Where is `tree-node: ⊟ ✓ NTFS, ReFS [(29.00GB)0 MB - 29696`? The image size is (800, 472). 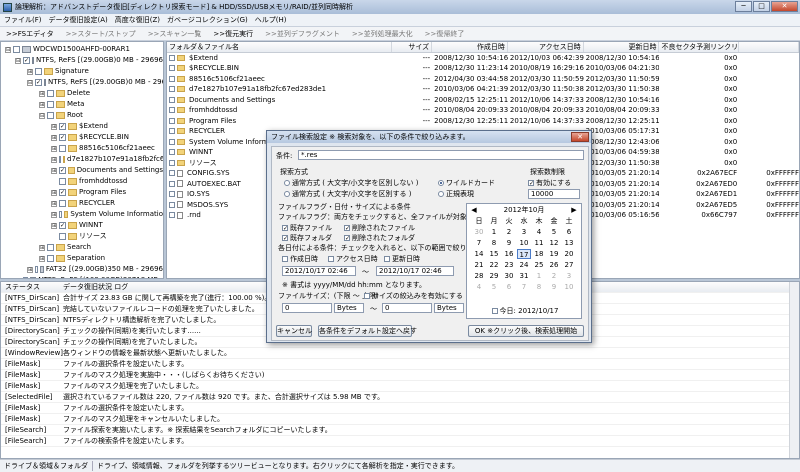
tree-node: ⊟ ✓ NTFS, ReFS [(29.00GB)0 MB - 29696 is located at coordinates (82, 82).